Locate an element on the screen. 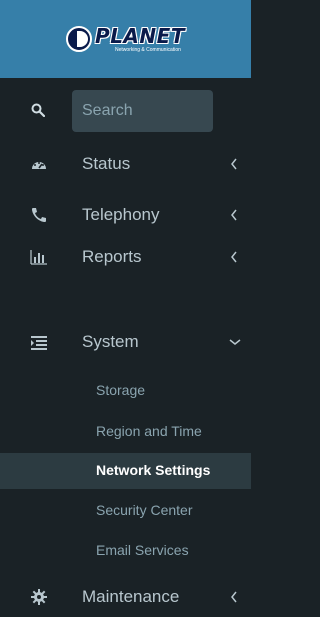  menu-label-status: Status is located at coordinates (106, 163).